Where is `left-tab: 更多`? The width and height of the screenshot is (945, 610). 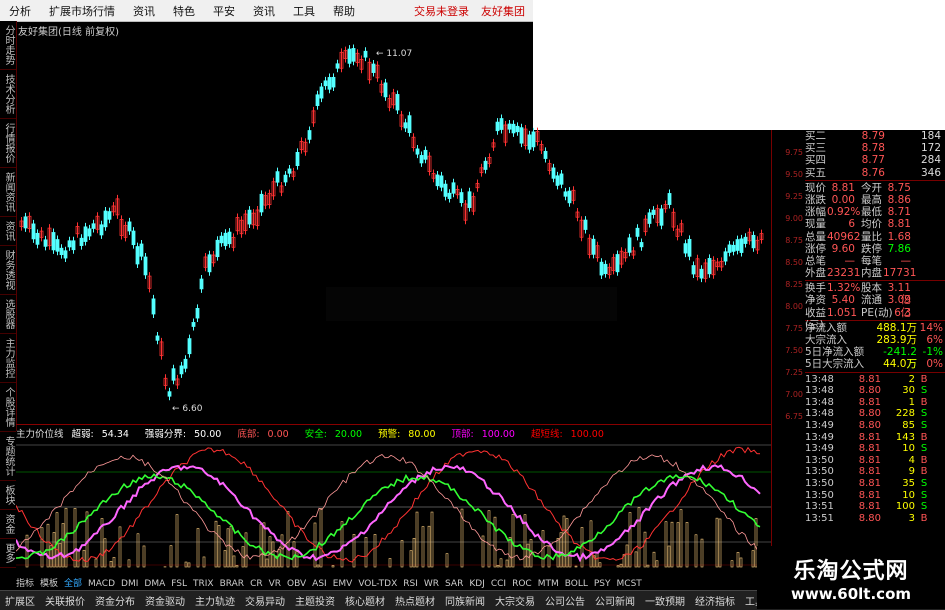 left-tab: 更多 is located at coordinates (8, 553).